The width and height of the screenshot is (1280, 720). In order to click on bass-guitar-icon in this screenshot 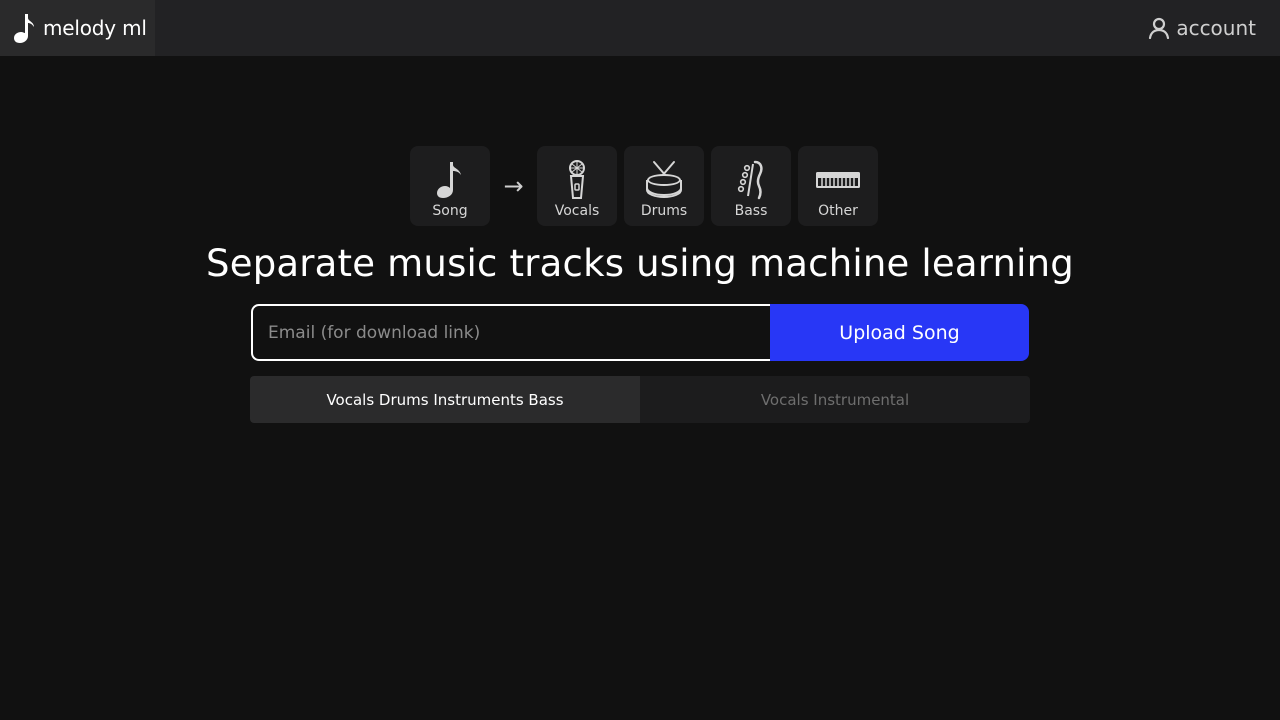, I will do `click(750, 180)`.